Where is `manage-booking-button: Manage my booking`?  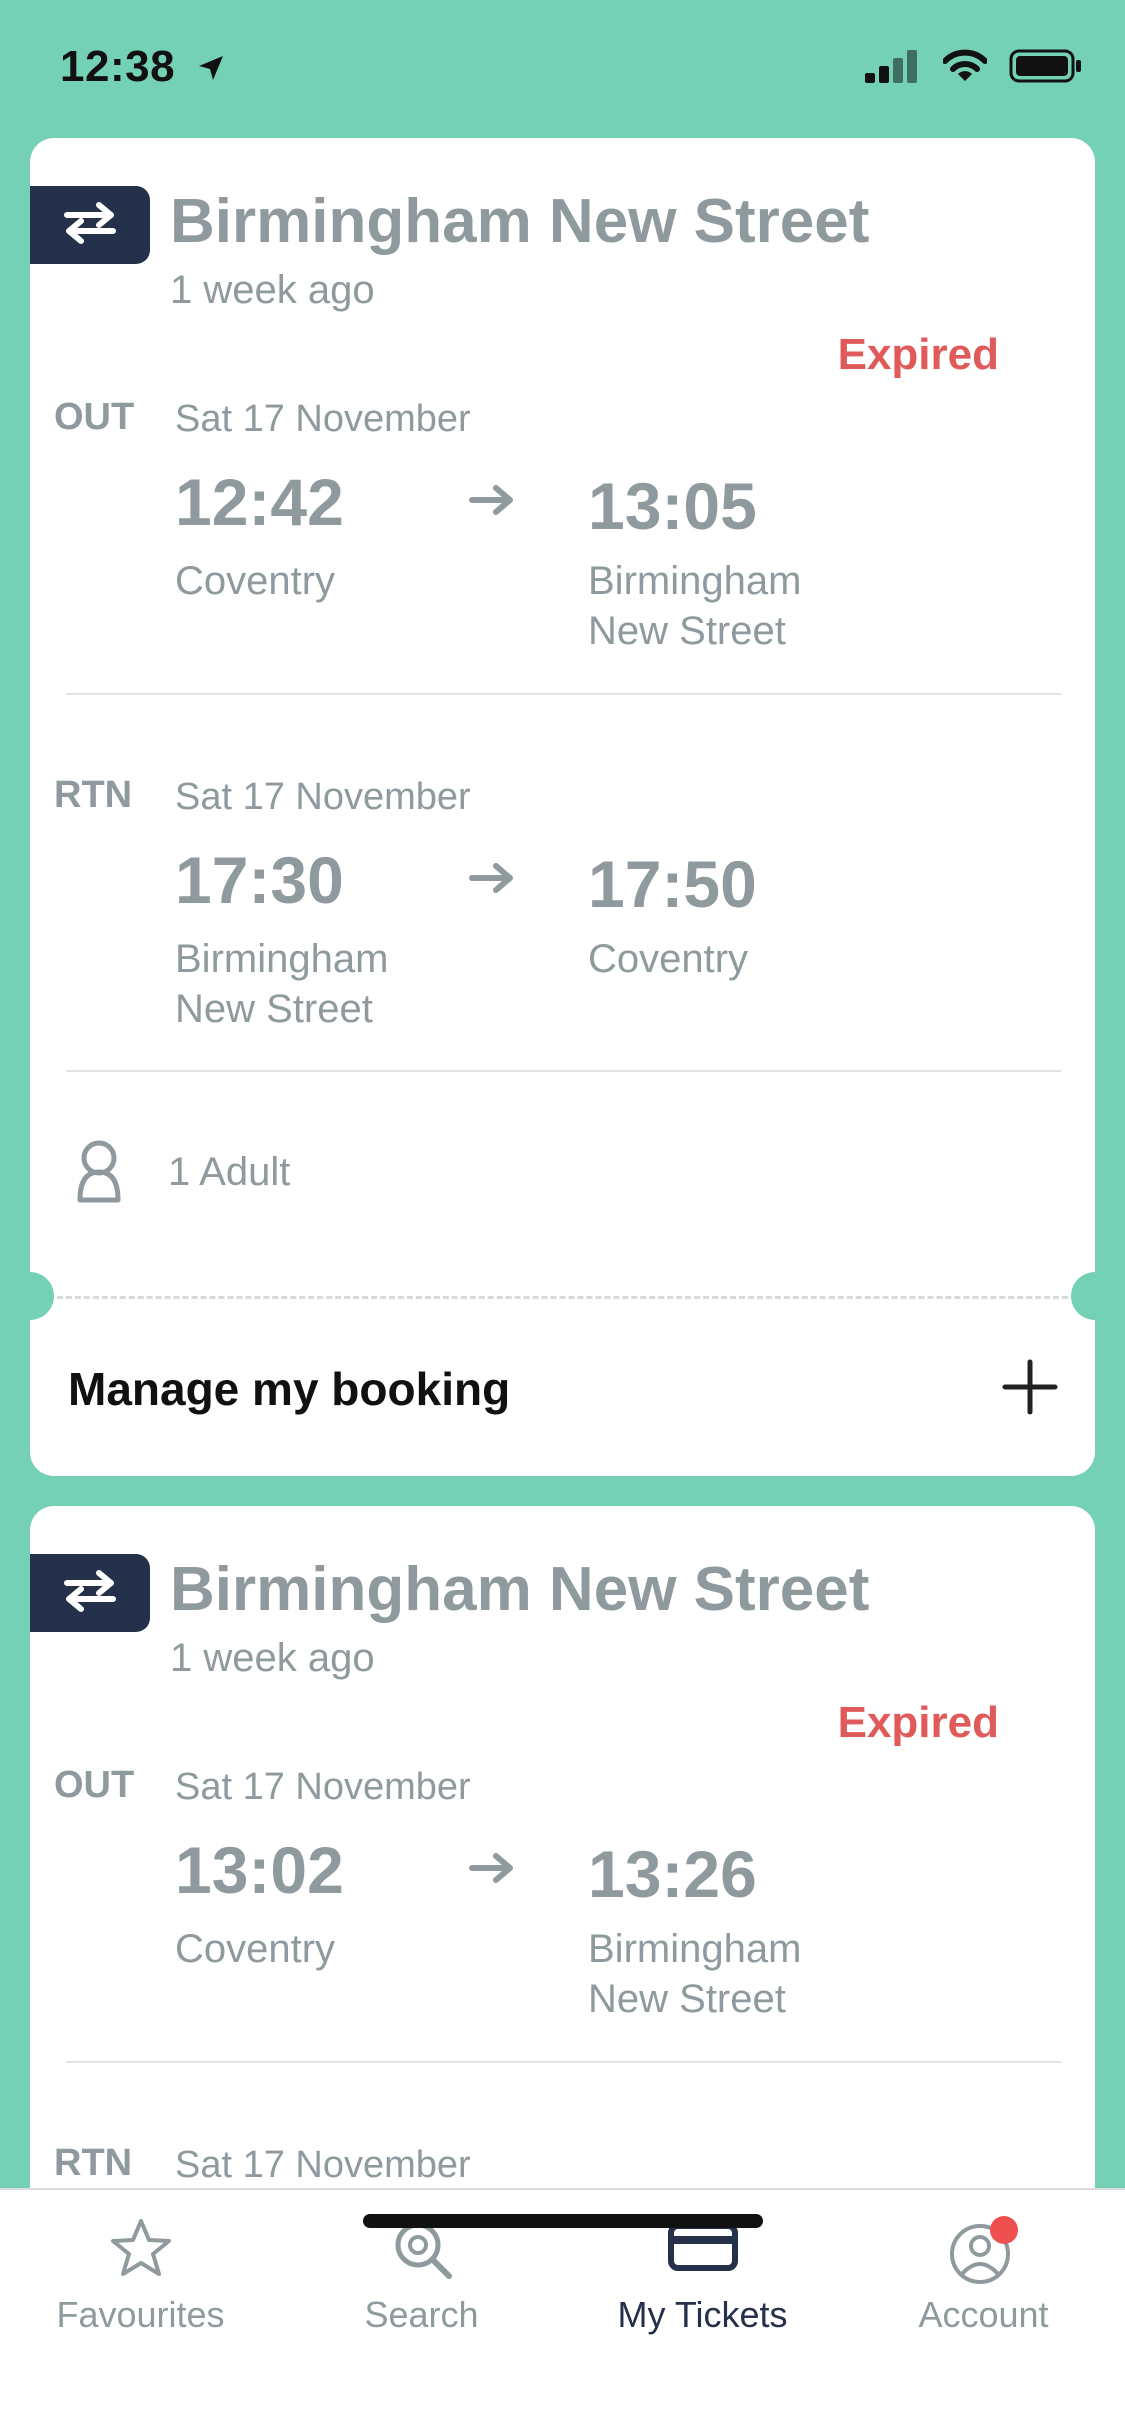
manage-booking-button: Manage my booking is located at coordinates (562, 1388).